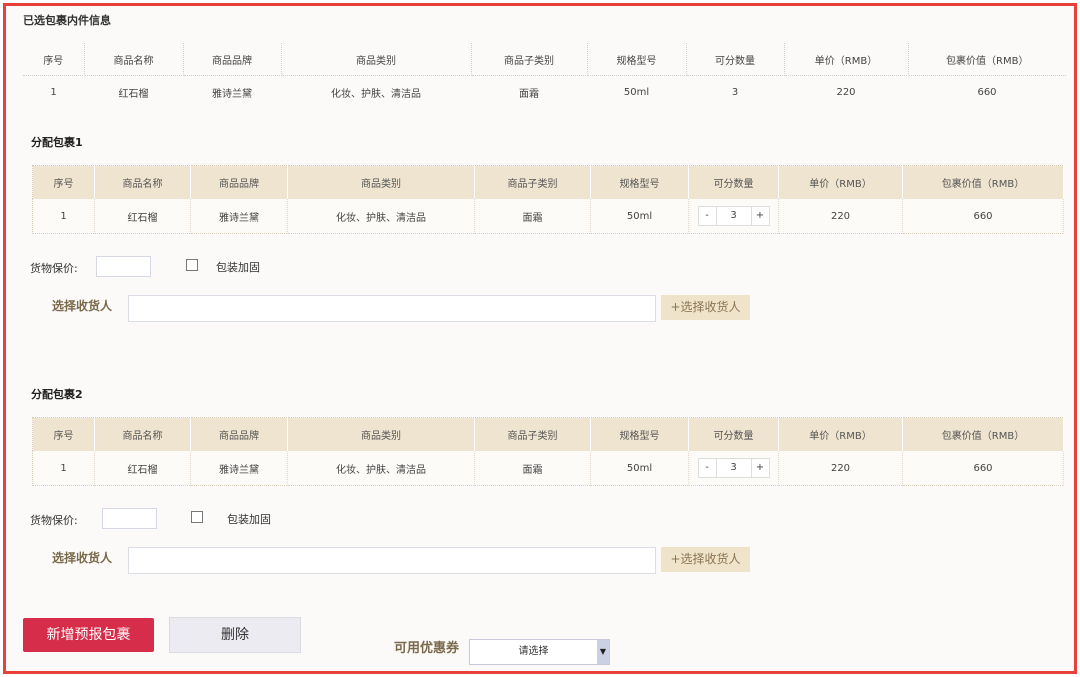  I want to click on parcel-2-title: 分配包裹2, so click(57, 394).